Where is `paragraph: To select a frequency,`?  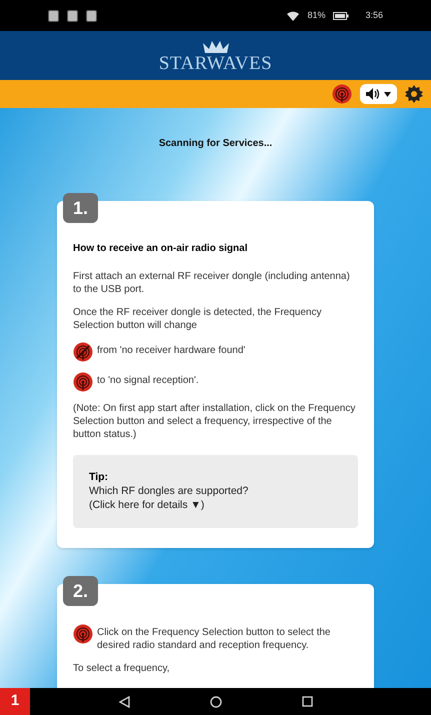
paragraph: To select a frequency, is located at coordinates (122, 668).